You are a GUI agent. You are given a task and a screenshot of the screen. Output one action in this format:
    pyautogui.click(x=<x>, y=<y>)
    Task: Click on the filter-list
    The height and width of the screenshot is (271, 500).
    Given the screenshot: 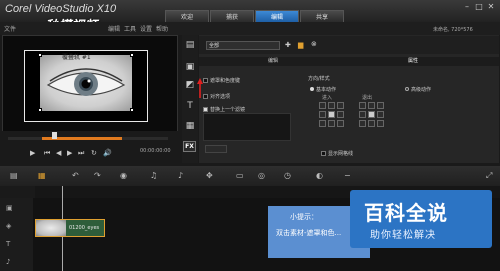 What is the action you would take?
    pyautogui.click(x=247, y=127)
    